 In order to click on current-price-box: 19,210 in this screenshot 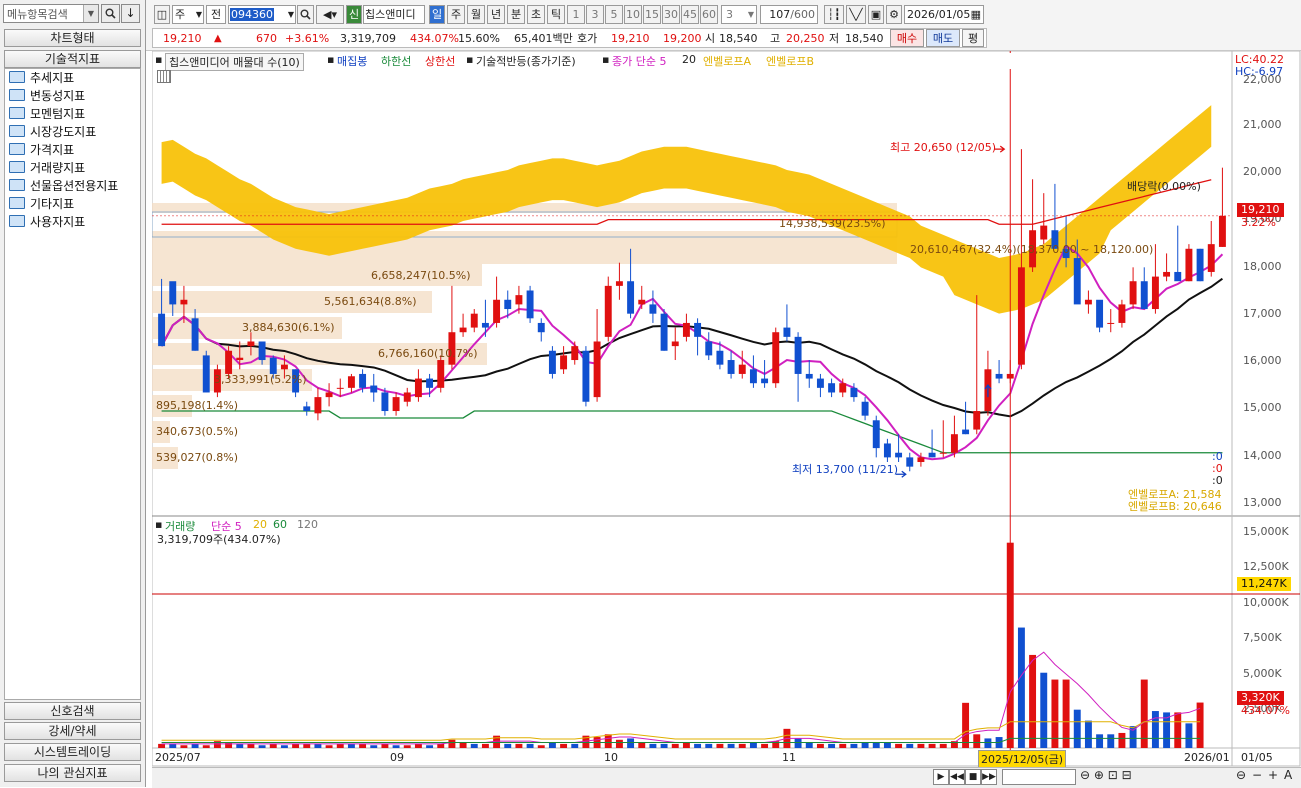, I will do `click(1260, 210)`.